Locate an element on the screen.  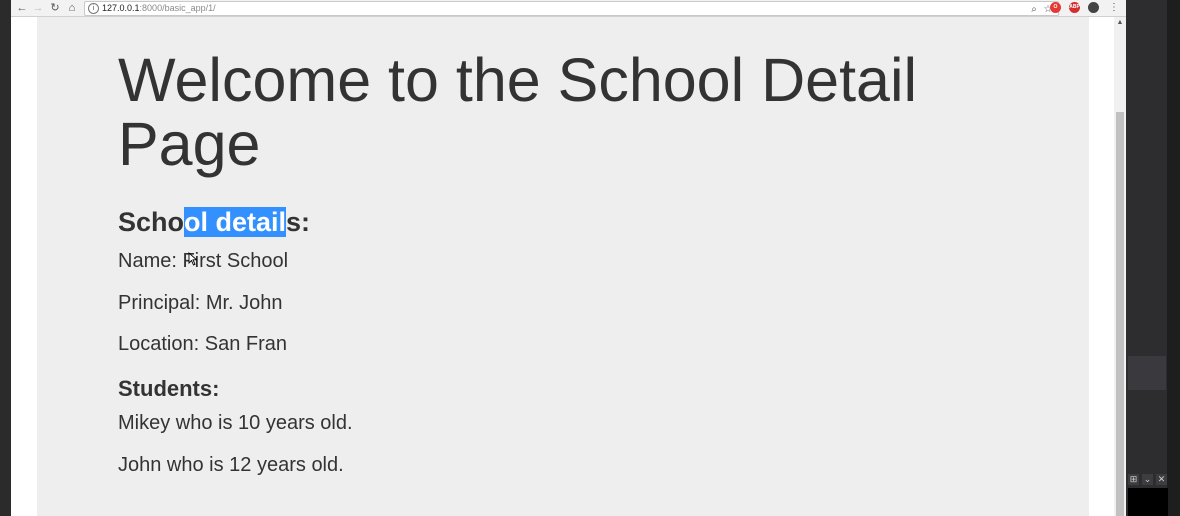
info-icon: i is located at coordinates (93, 8).